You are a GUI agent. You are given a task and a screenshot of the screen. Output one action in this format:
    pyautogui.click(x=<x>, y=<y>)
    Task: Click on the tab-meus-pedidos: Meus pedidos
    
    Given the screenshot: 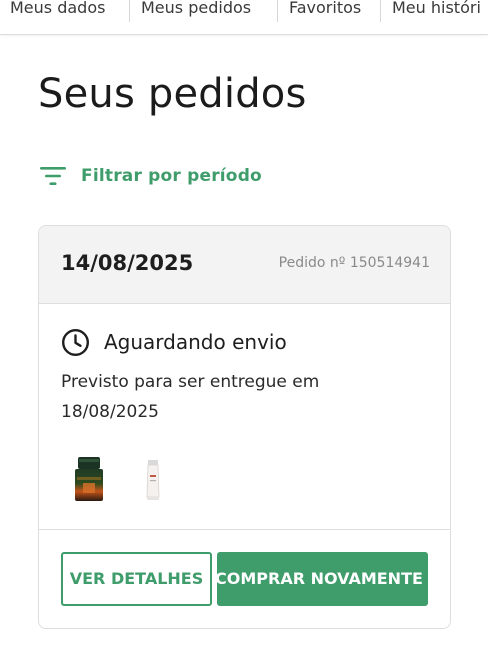 What is the action you would take?
    pyautogui.click(x=196, y=11)
    